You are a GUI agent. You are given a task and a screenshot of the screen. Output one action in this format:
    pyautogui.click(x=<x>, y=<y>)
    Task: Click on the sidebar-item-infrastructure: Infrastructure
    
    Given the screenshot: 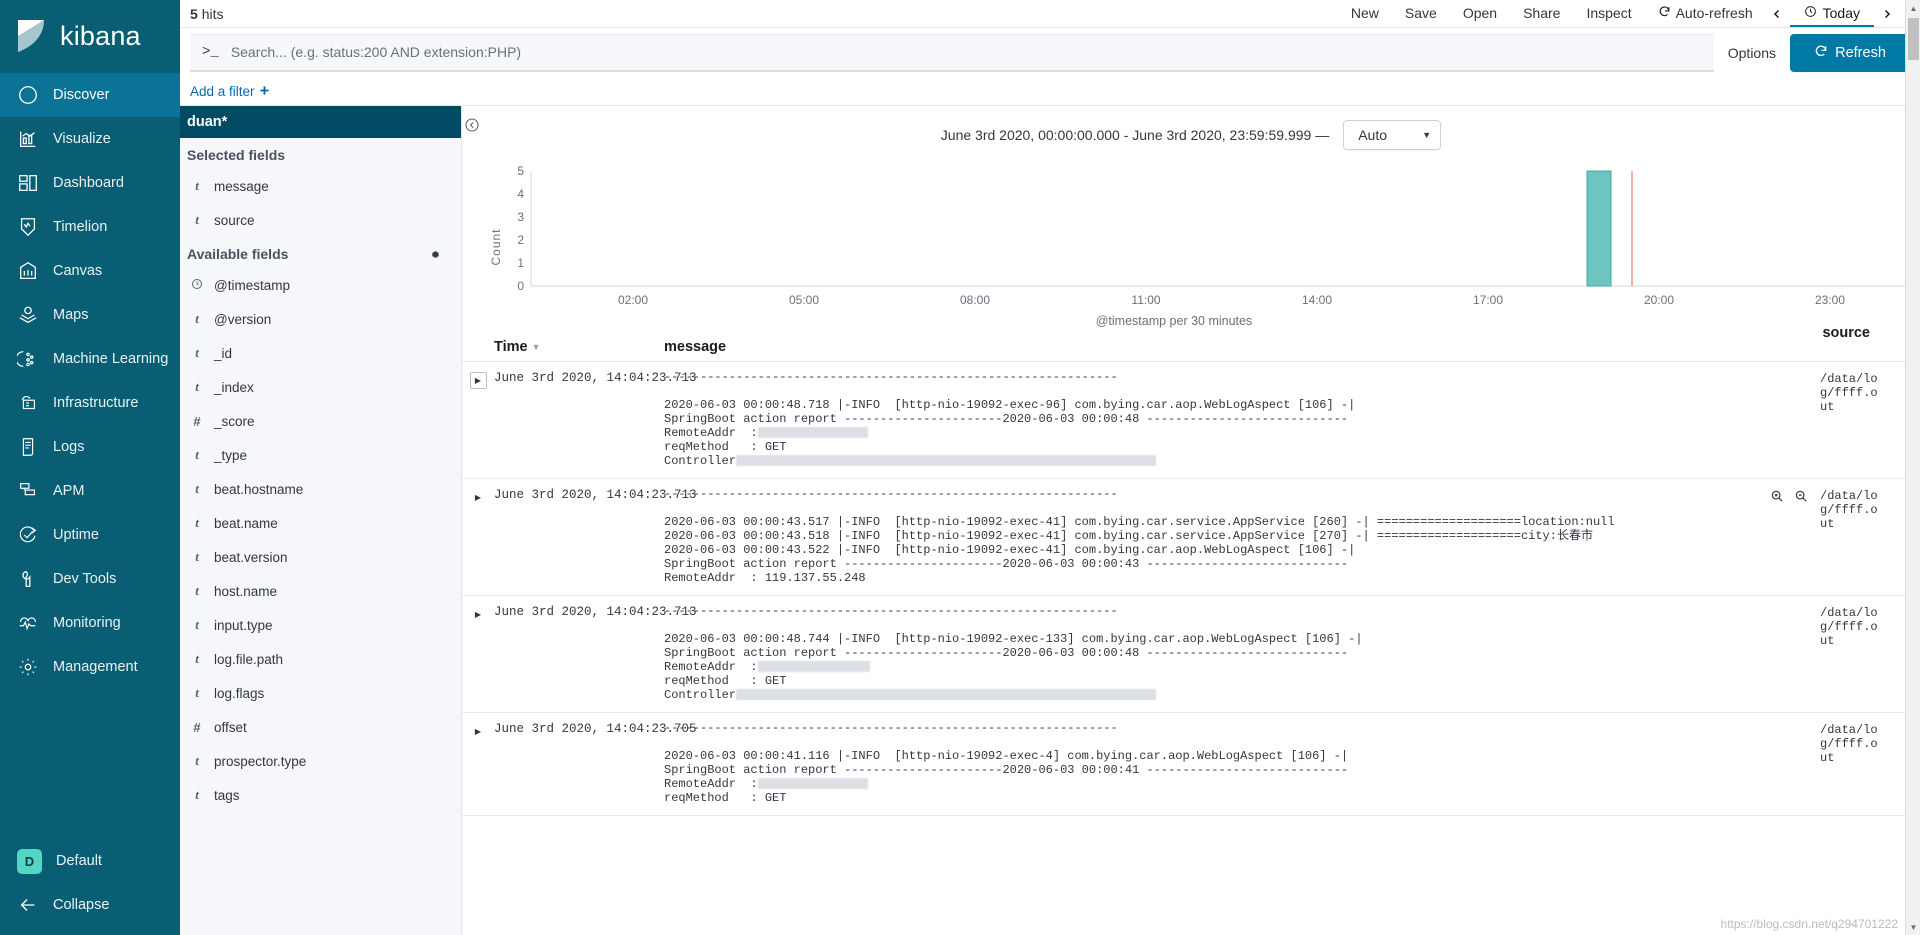 What is the action you would take?
    pyautogui.click(x=90, y=403)
    